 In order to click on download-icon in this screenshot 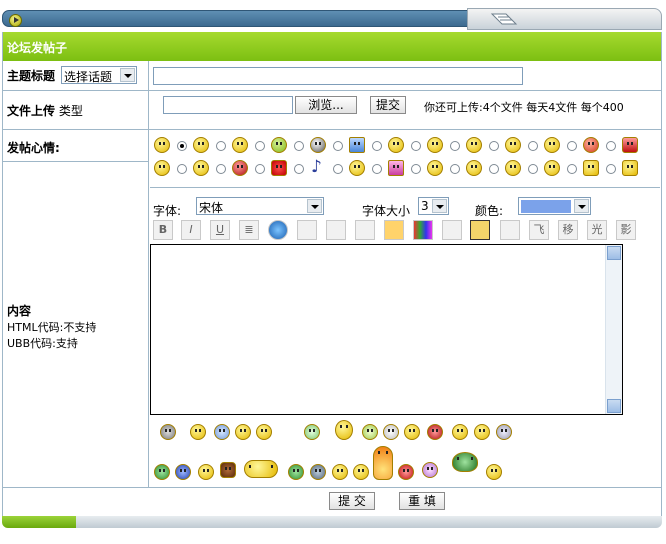, I will do `click(394, 230)`.